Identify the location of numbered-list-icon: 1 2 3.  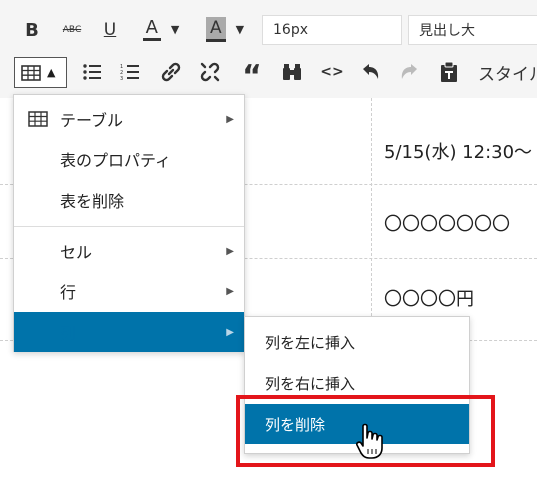
(129, 72).